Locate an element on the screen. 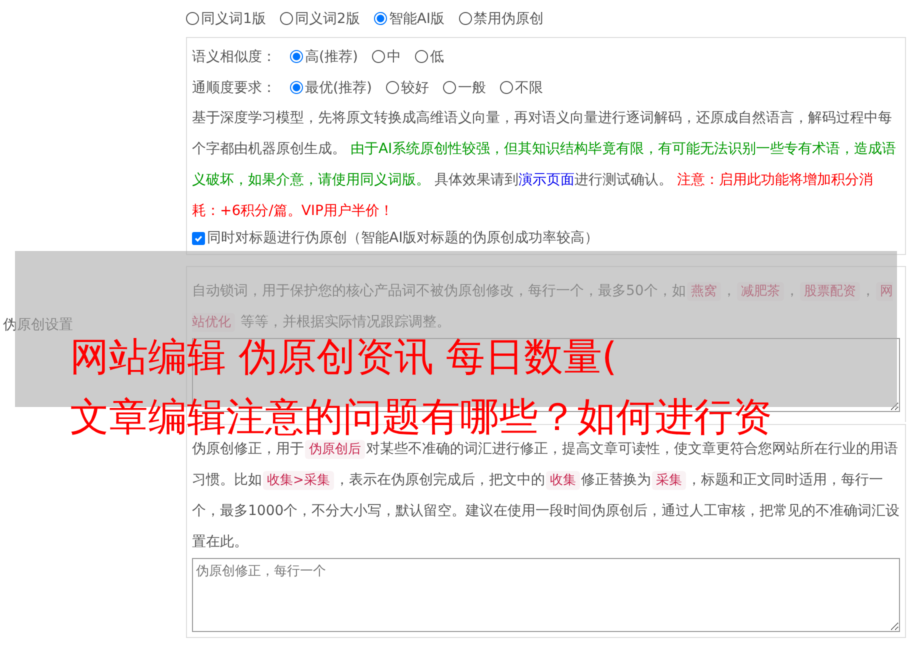  section-label: 伪原创设置 is located at coordinates (38, 325).